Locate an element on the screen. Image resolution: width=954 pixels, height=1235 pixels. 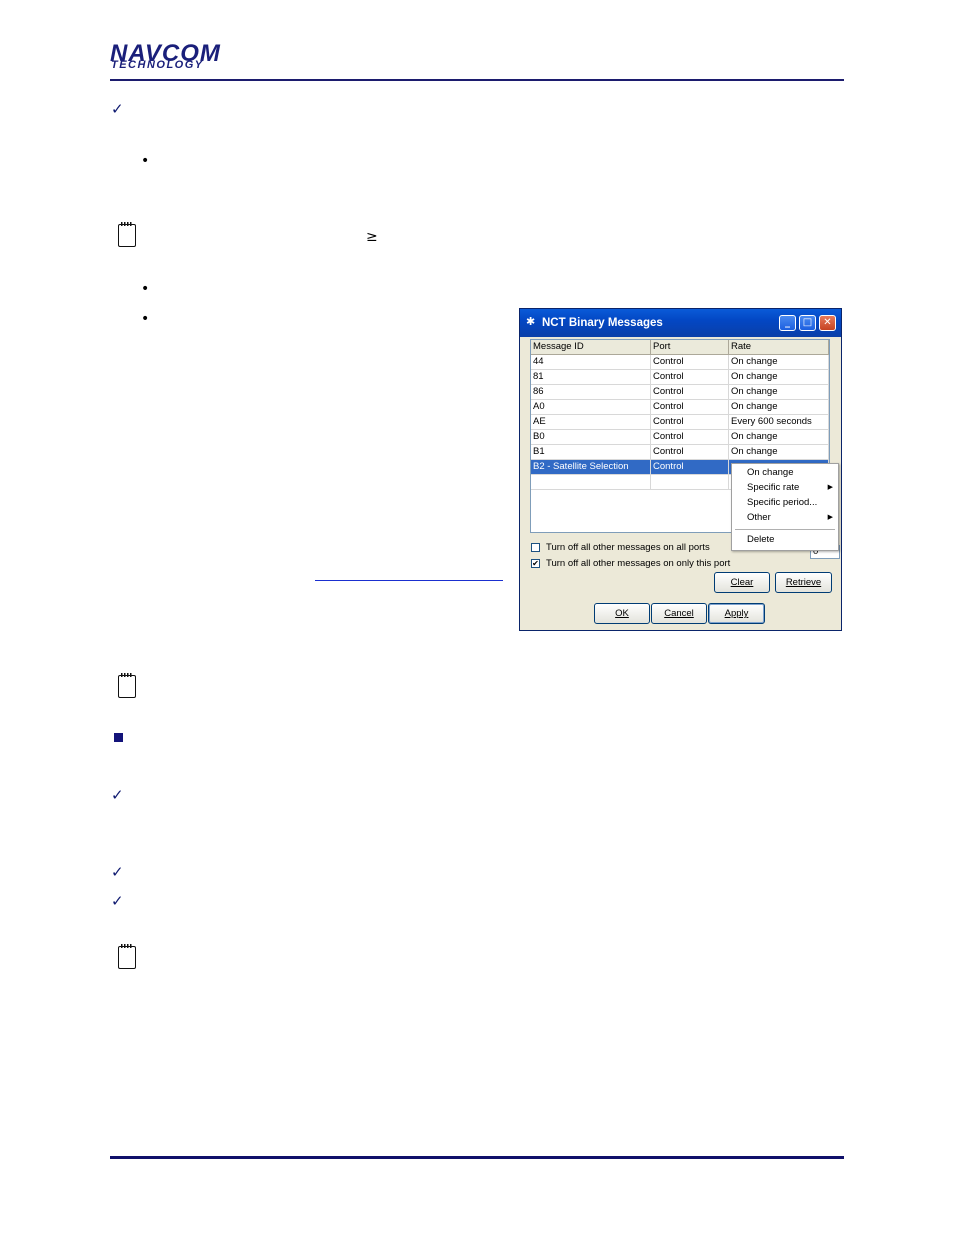
message-id-cell: B0 is located at coordinates (591, 437).